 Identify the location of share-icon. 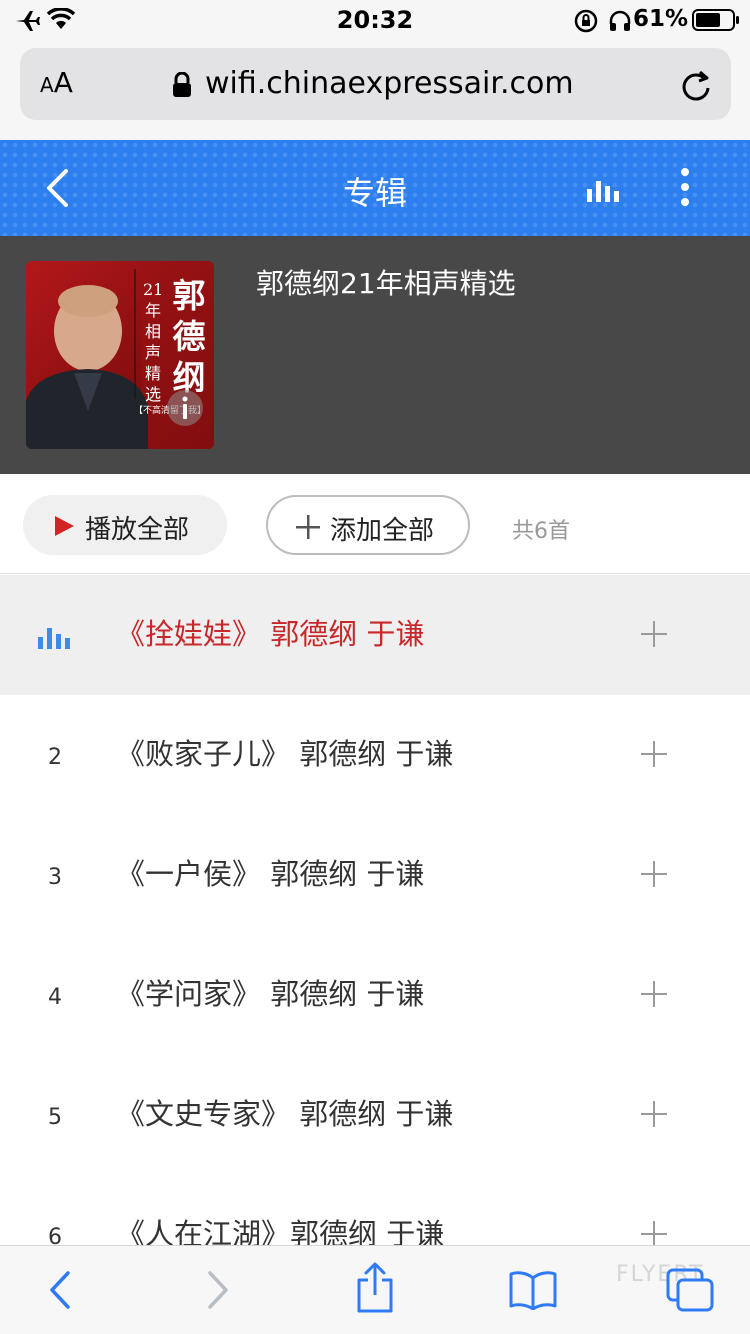
(375, 1288).